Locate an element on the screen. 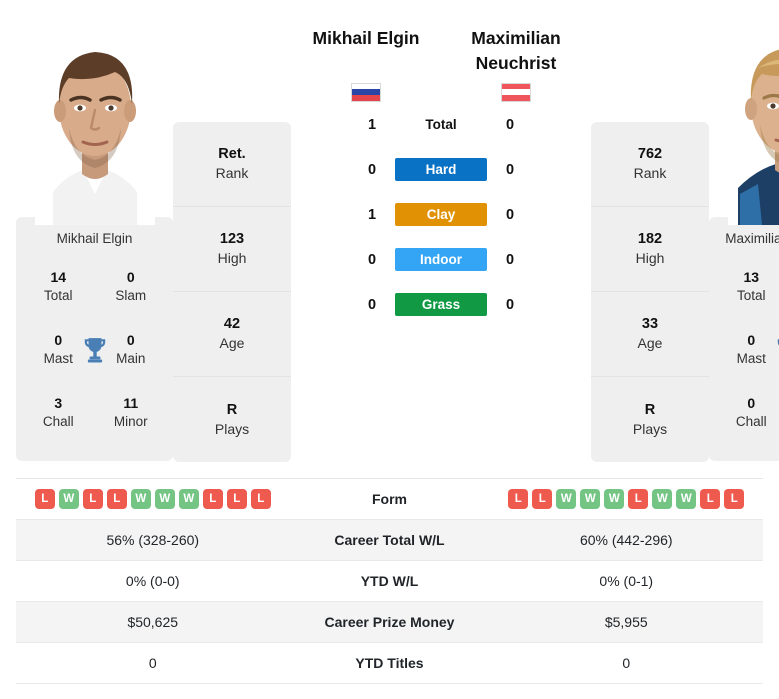 The image size is (779, 699). h2h-total-right: 0 is located at coordinates (510, 124).